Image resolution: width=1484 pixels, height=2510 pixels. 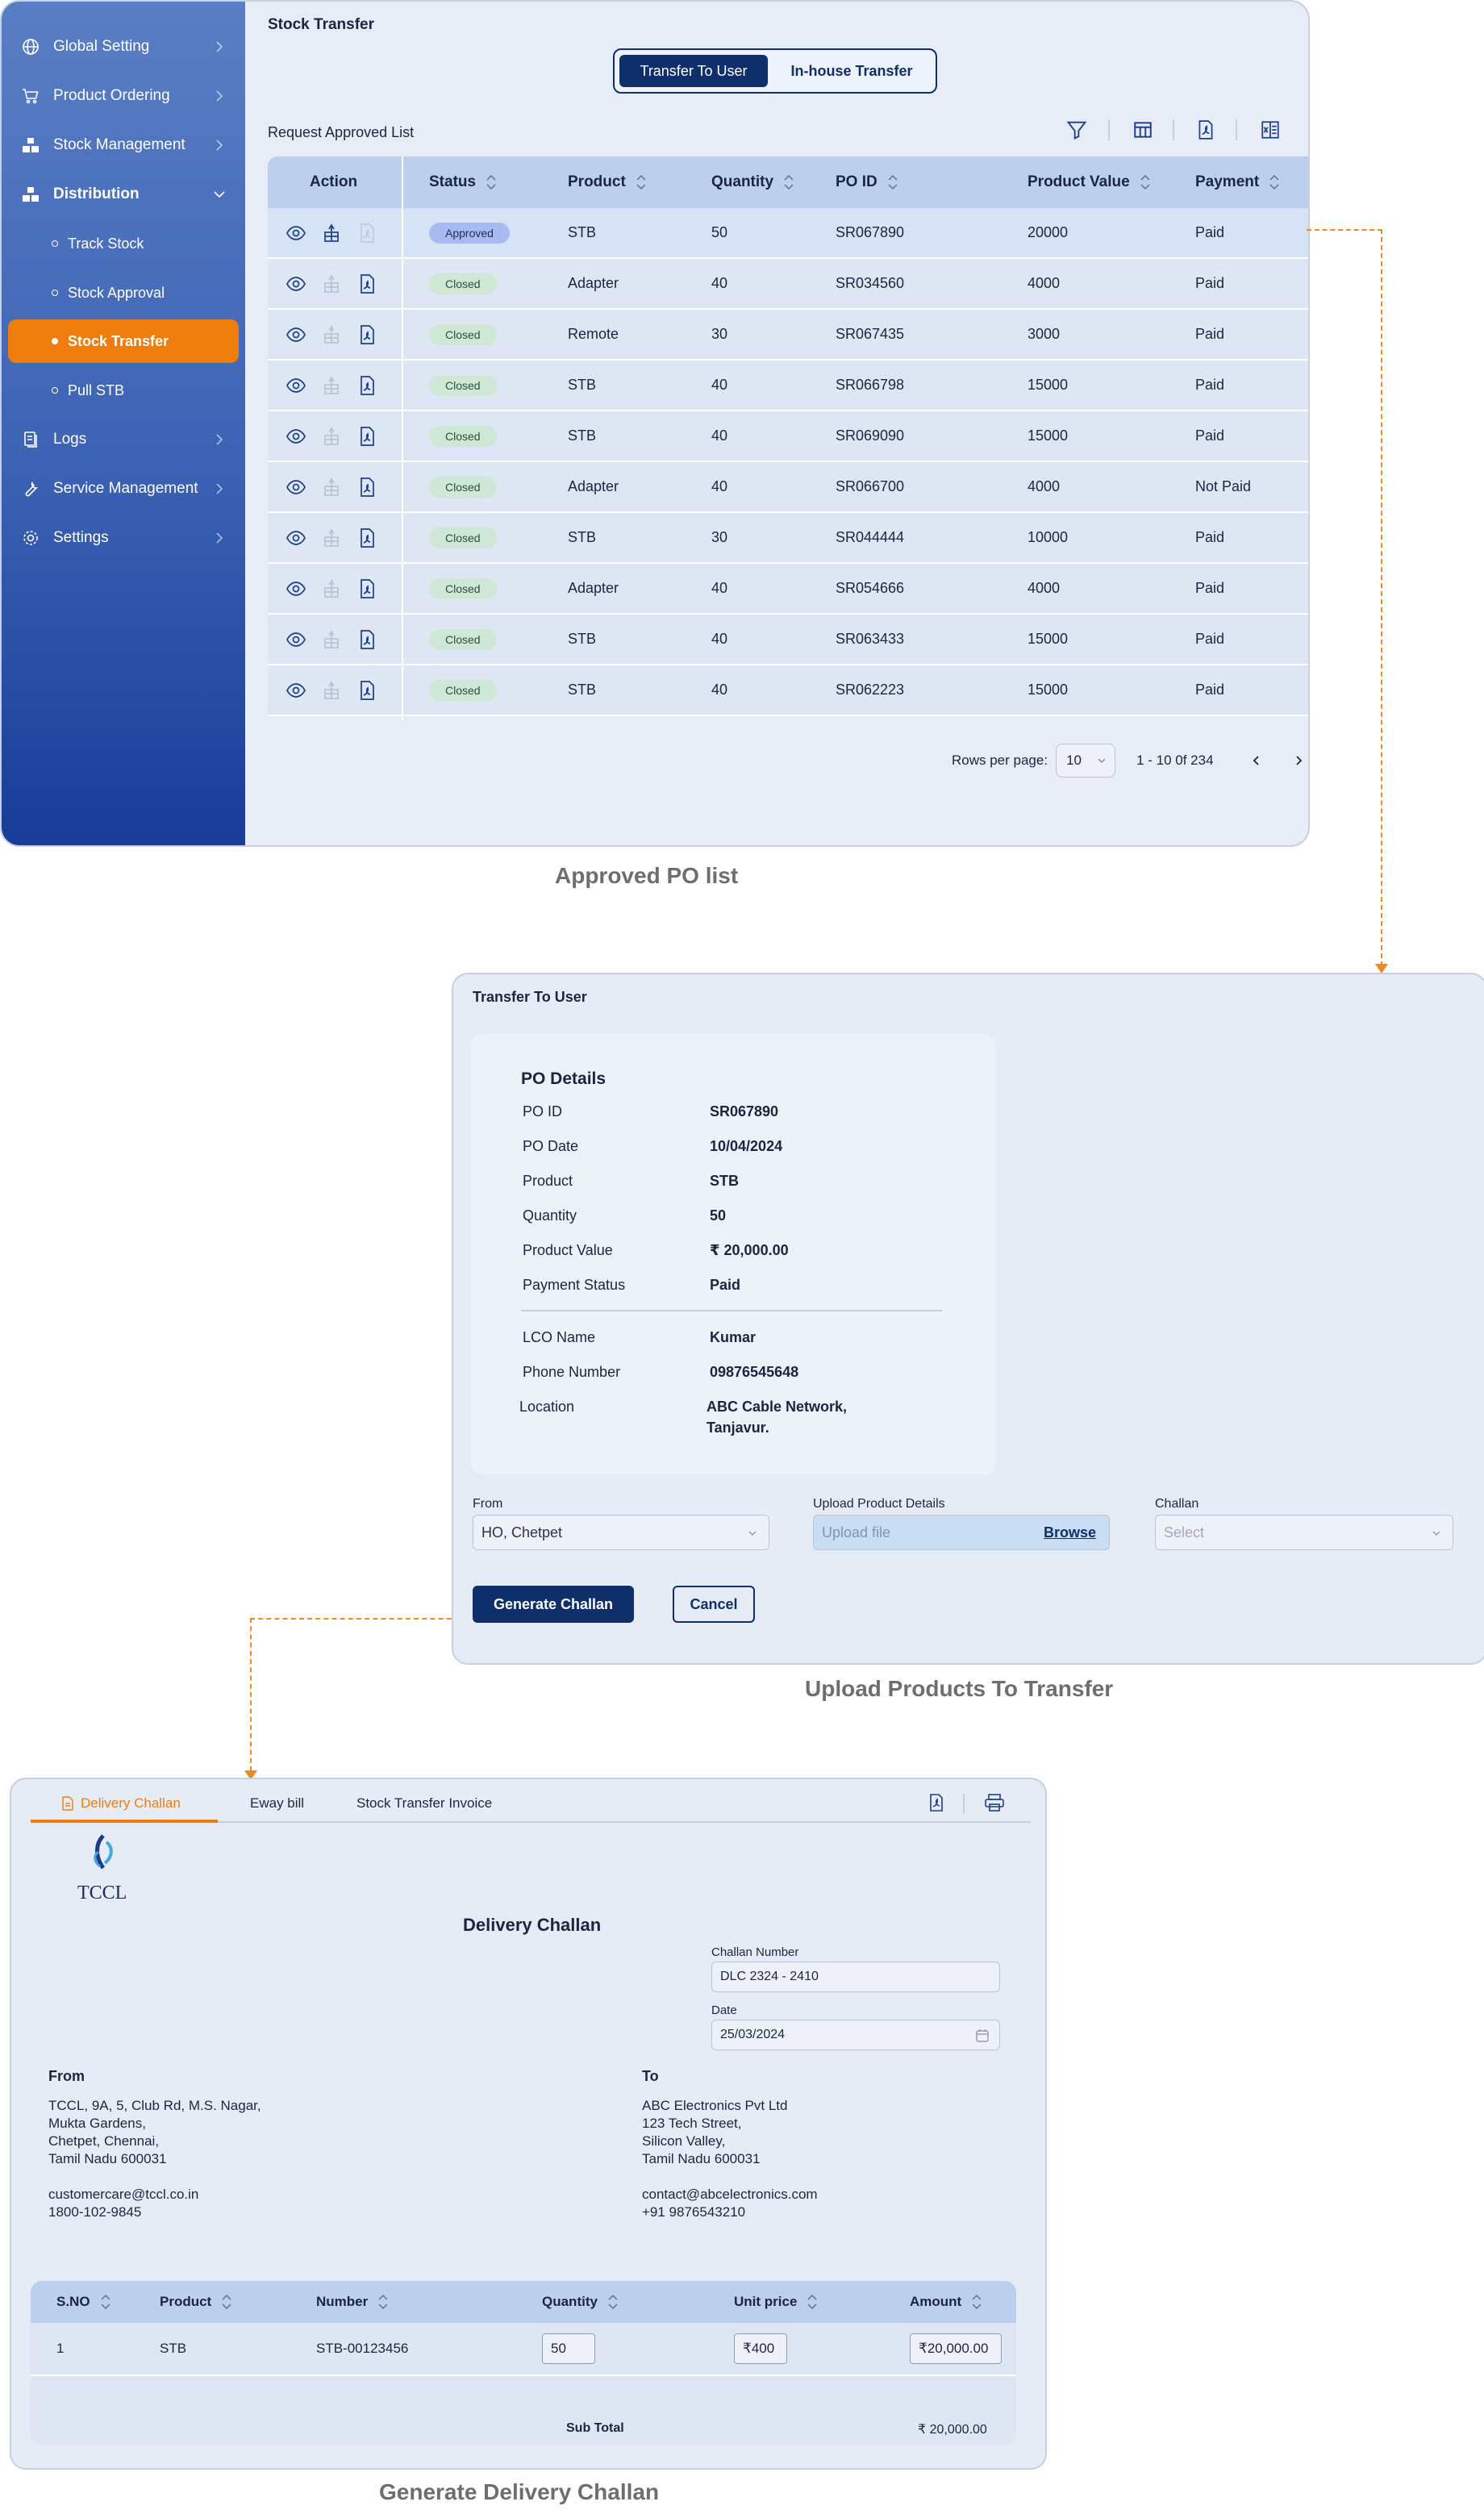 I want to click on sidebar-item-global-setting: Global Setting, so click(x=128, y=46).